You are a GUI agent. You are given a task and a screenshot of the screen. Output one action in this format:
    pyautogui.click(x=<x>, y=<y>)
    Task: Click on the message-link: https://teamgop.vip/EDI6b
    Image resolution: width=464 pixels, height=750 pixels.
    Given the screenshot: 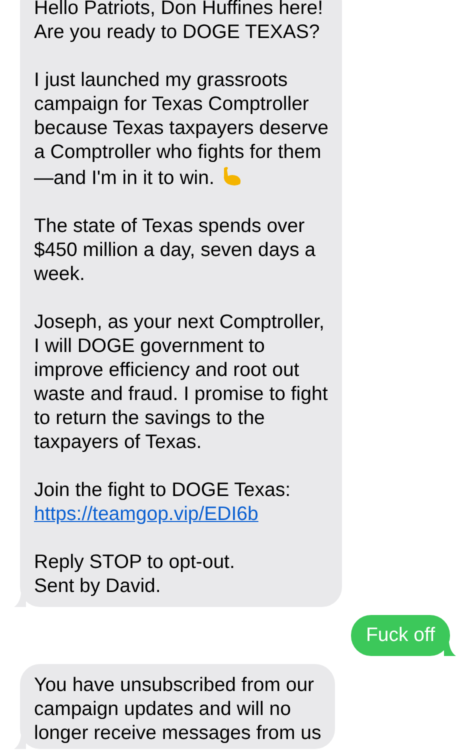 What is the action you would take?
    pyautogui.click(x=181, y=514)
    